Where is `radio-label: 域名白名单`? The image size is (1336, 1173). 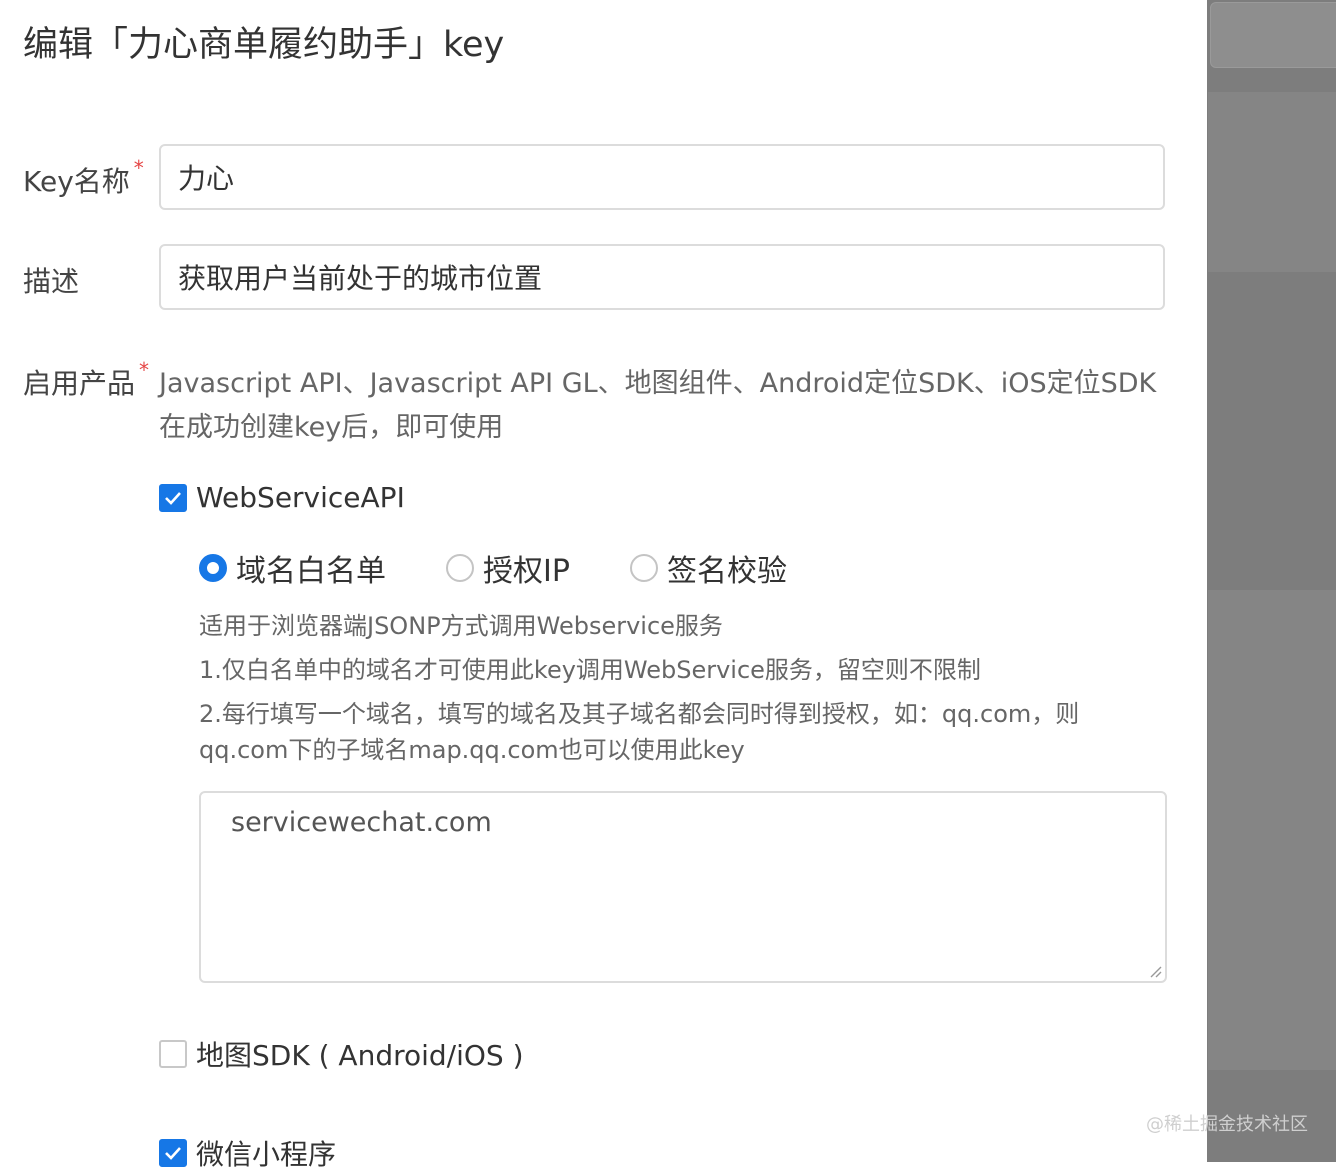 radio-label: 域名白名单 is located at coordinates (311, 571).